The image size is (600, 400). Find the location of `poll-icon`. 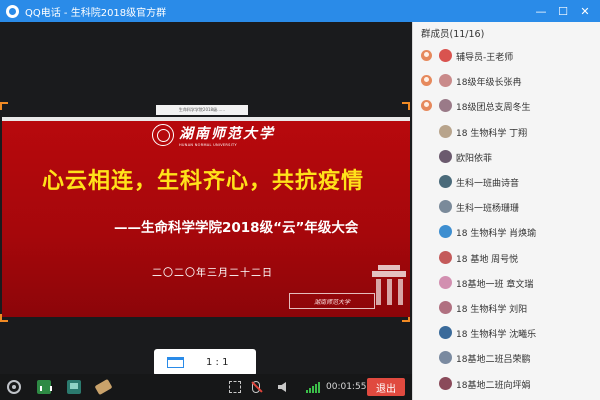

poll-icon is located at coordinates (44, 387).